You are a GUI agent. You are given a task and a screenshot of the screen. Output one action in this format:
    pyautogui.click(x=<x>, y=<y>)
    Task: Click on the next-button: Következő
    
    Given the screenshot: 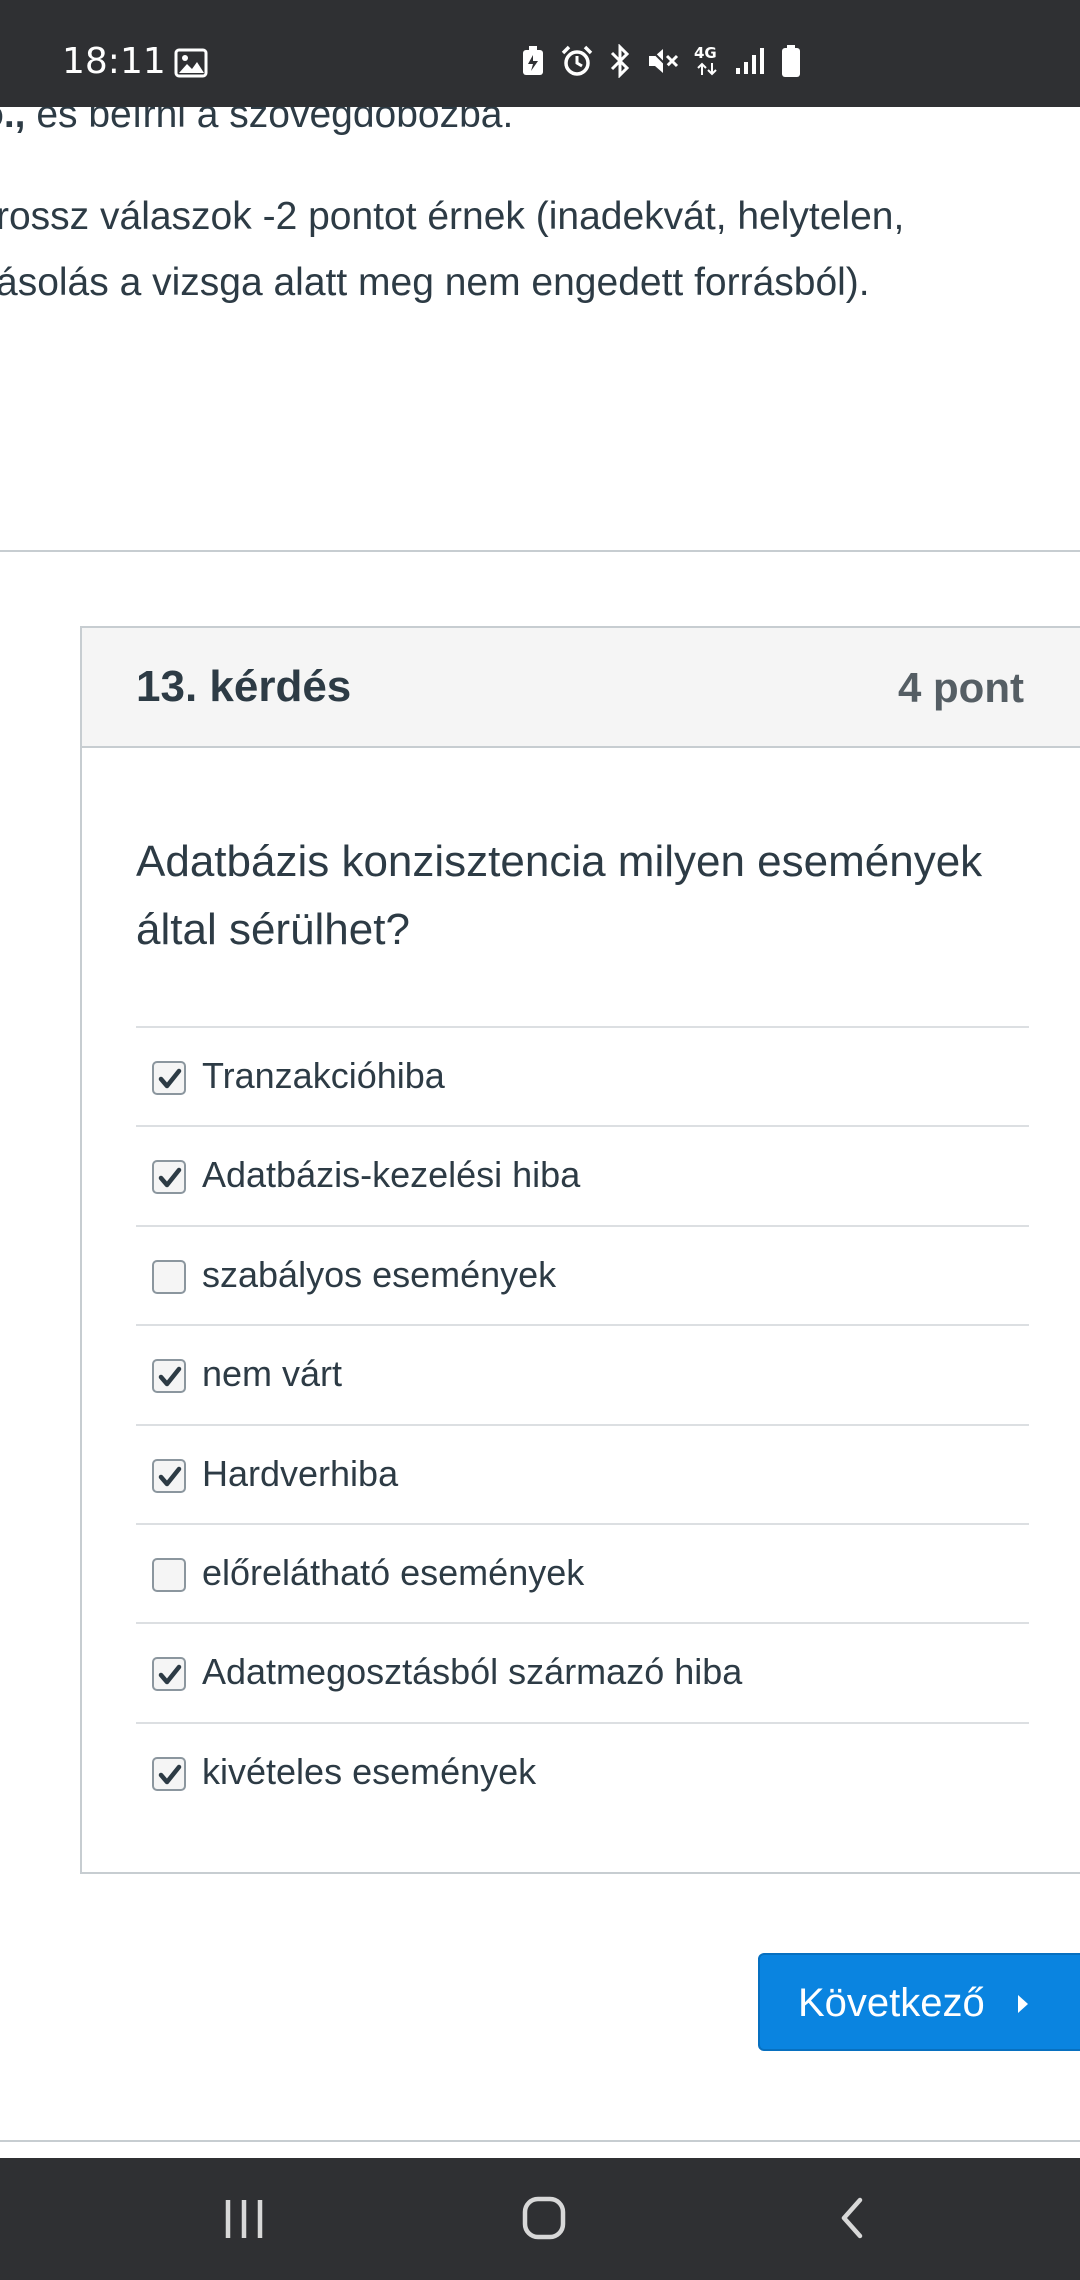 What is the action you would take?
    pyautogui.click(x=919, y=2002)
    